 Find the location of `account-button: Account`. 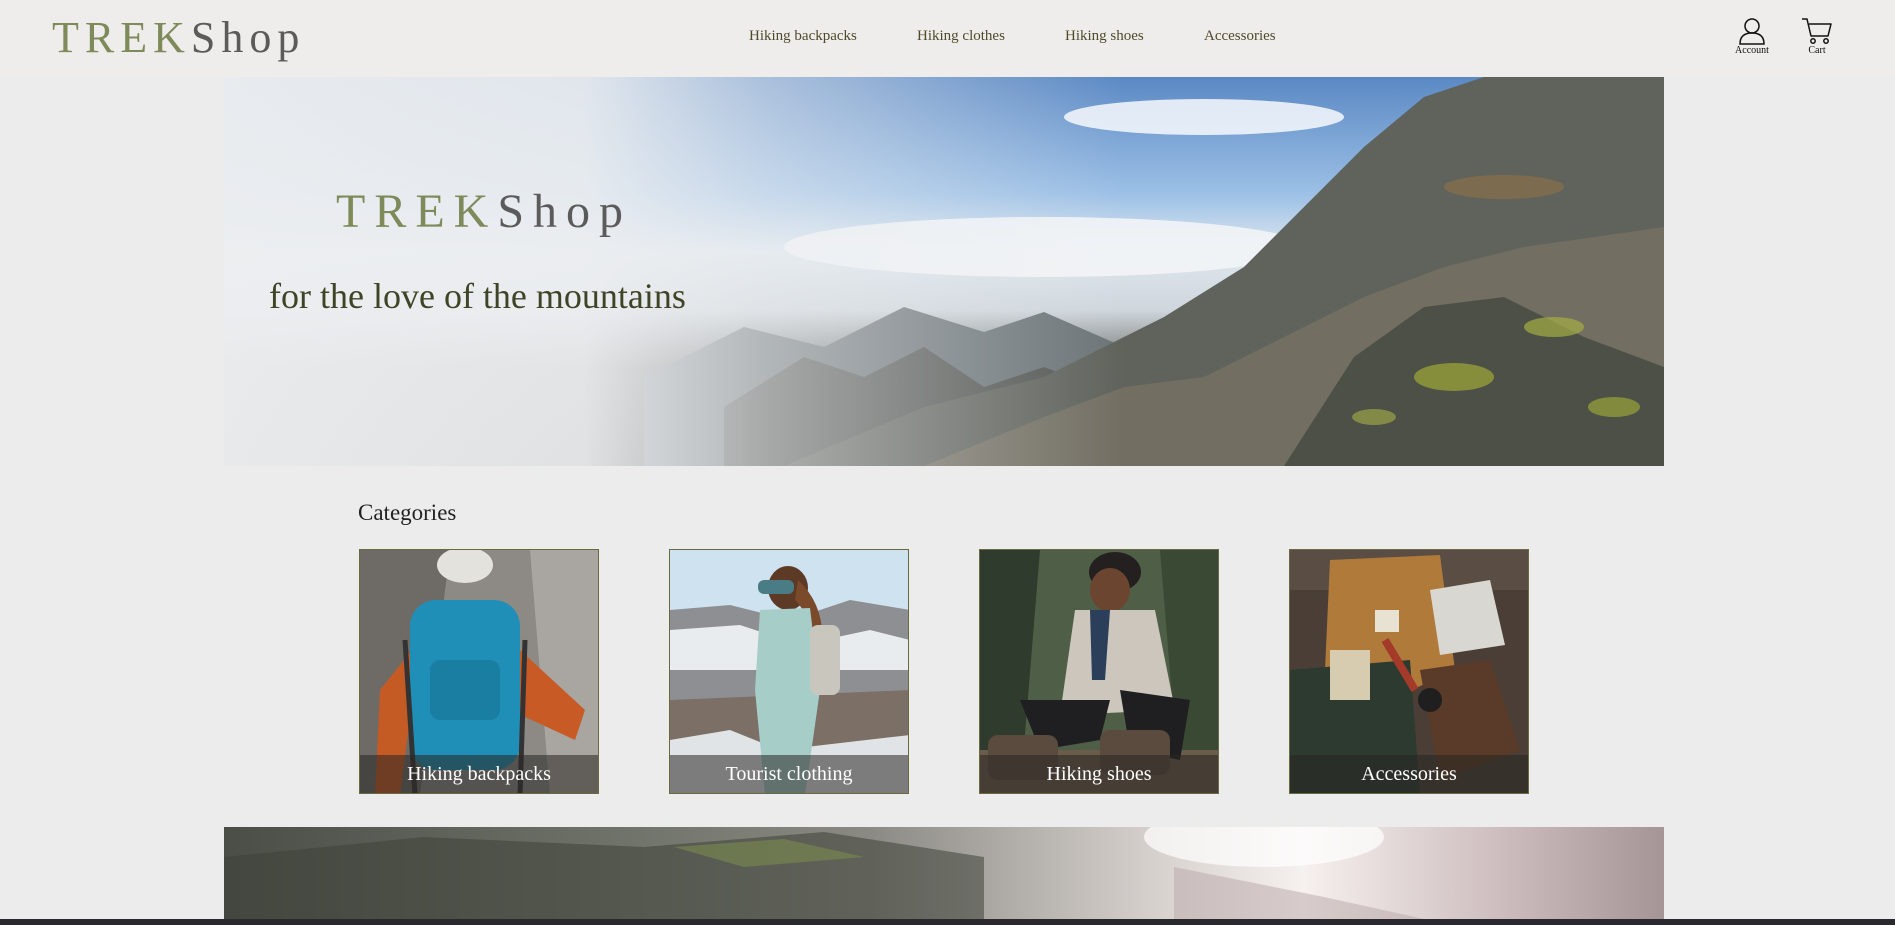

account-button: Account is located at coordinates (1752, 38).